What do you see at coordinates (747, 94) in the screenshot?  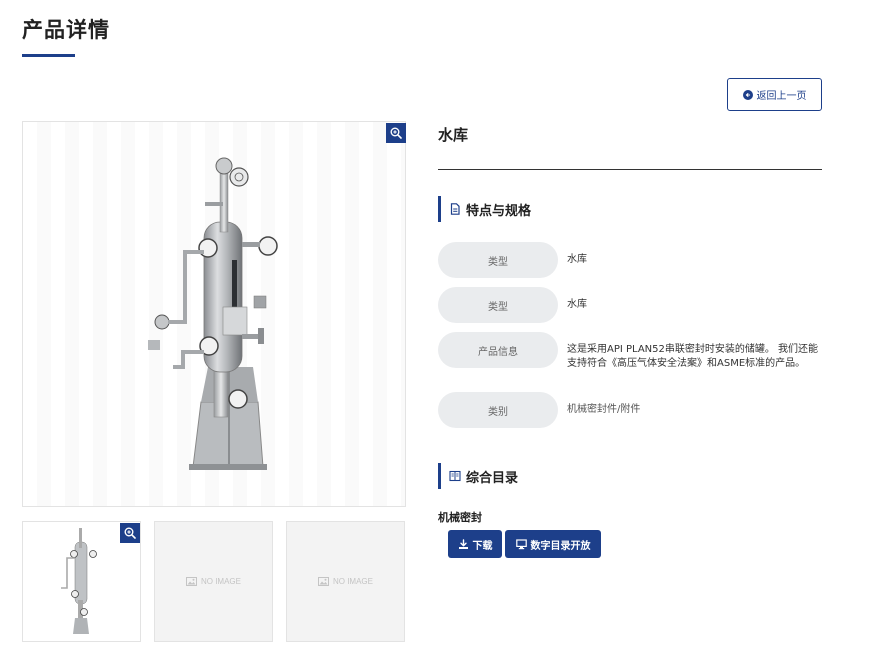 I see `back-circle-arrow-icon` at bounding box center [747, 94].